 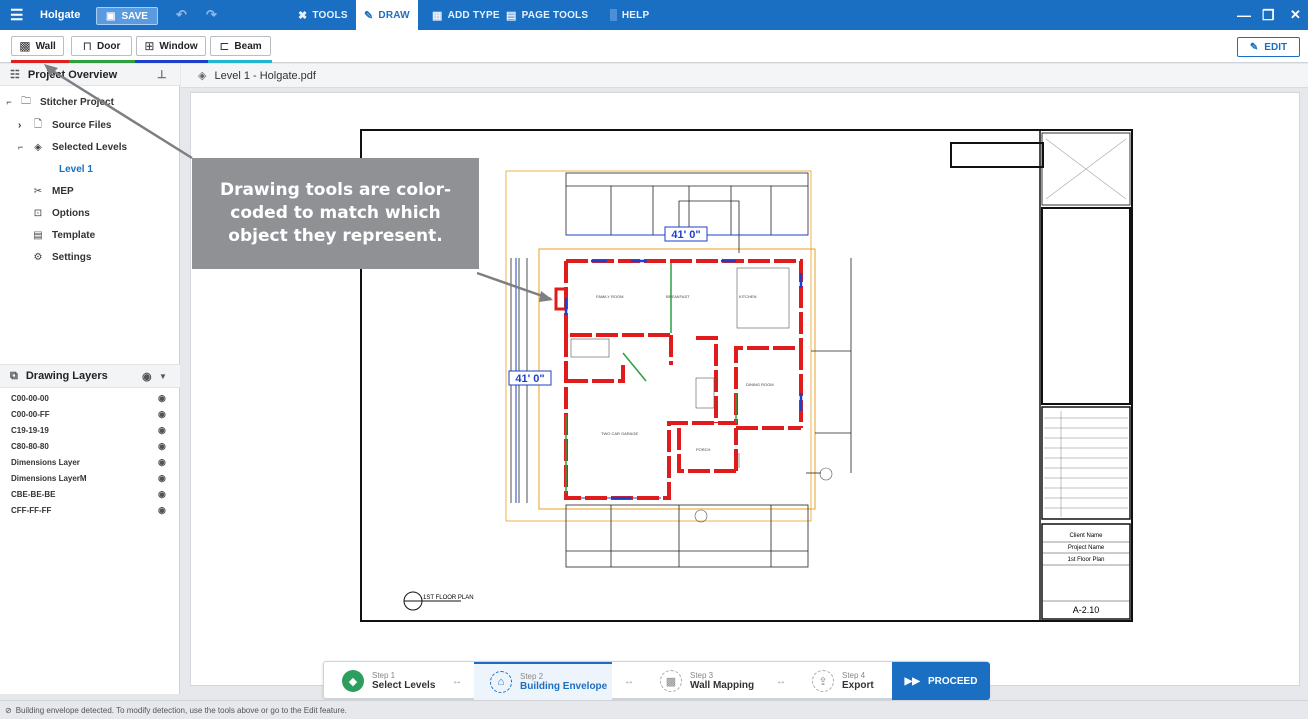 I want to click on layer-name: CBE-BE-BE, so click(x=33, y=494).